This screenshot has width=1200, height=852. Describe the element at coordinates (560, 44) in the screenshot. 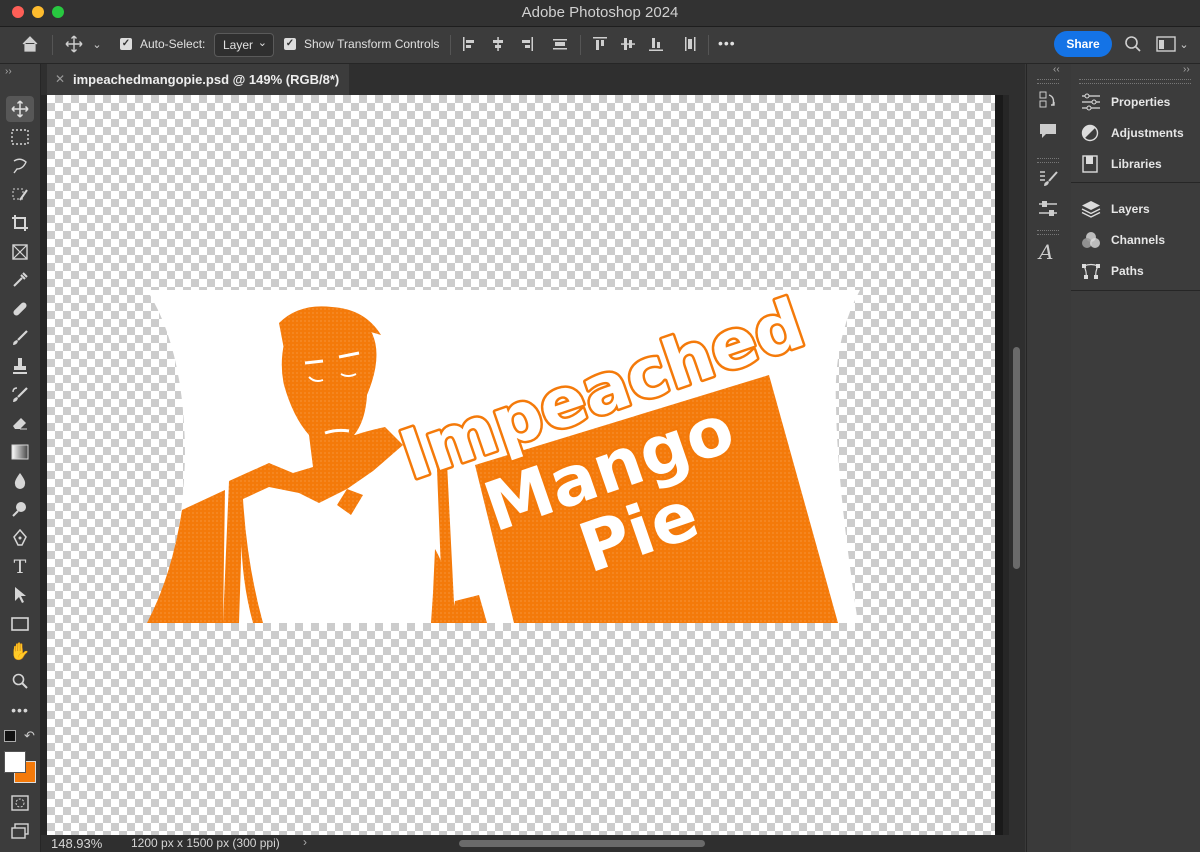

I see `distribute-icon` at that location.